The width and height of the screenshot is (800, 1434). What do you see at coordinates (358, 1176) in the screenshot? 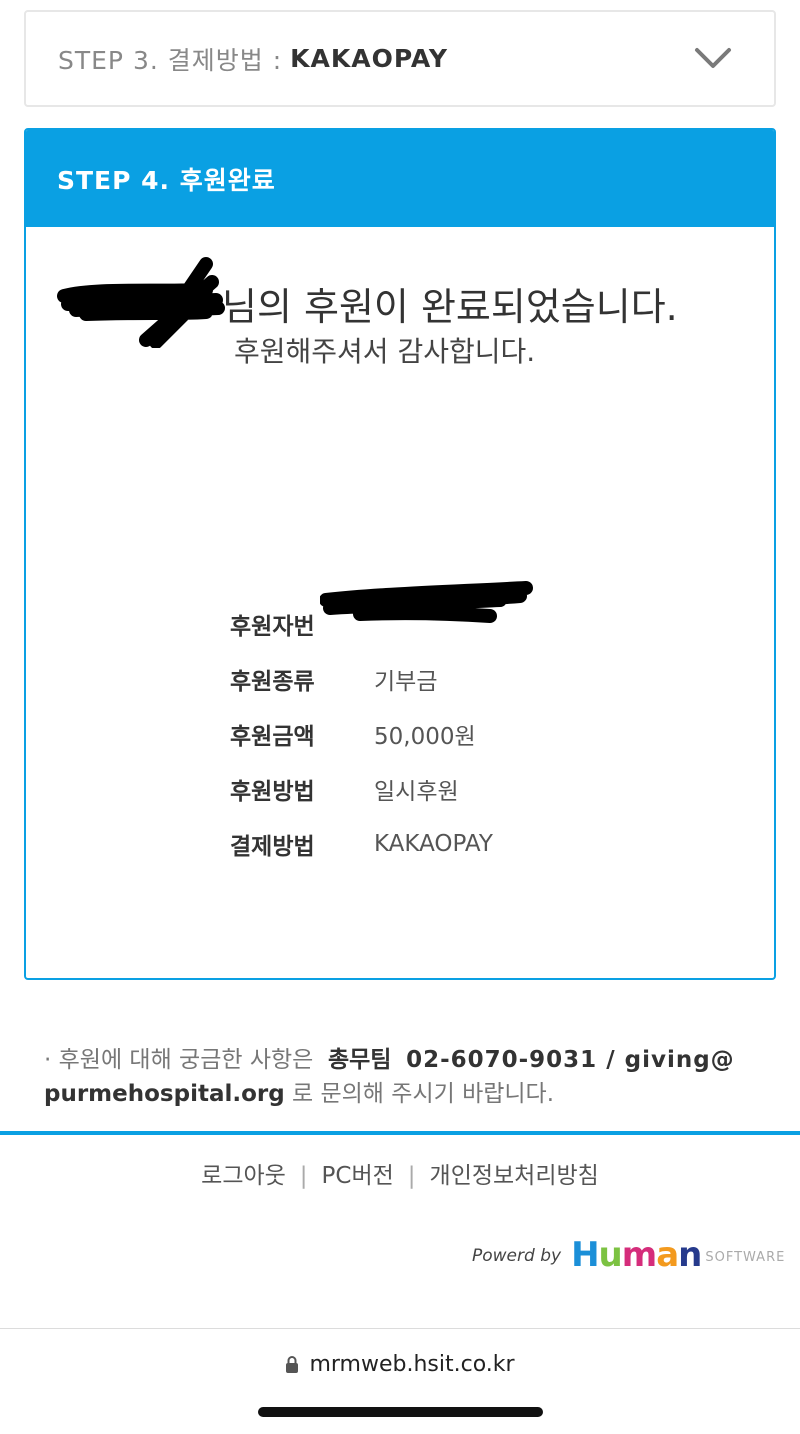
I see `pc-version-link: PC버전` at bounding box center [358, 1176].